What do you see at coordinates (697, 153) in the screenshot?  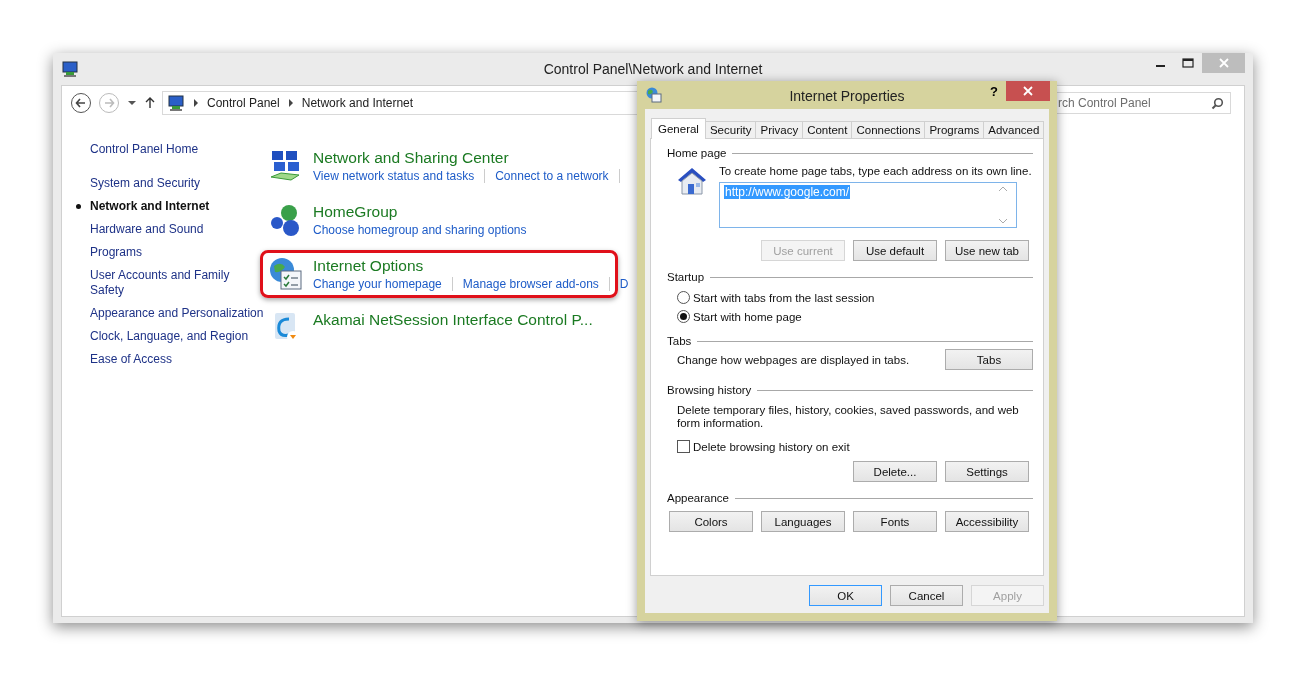 I see `section-heading: Home page` at bounding box center [697, 153].